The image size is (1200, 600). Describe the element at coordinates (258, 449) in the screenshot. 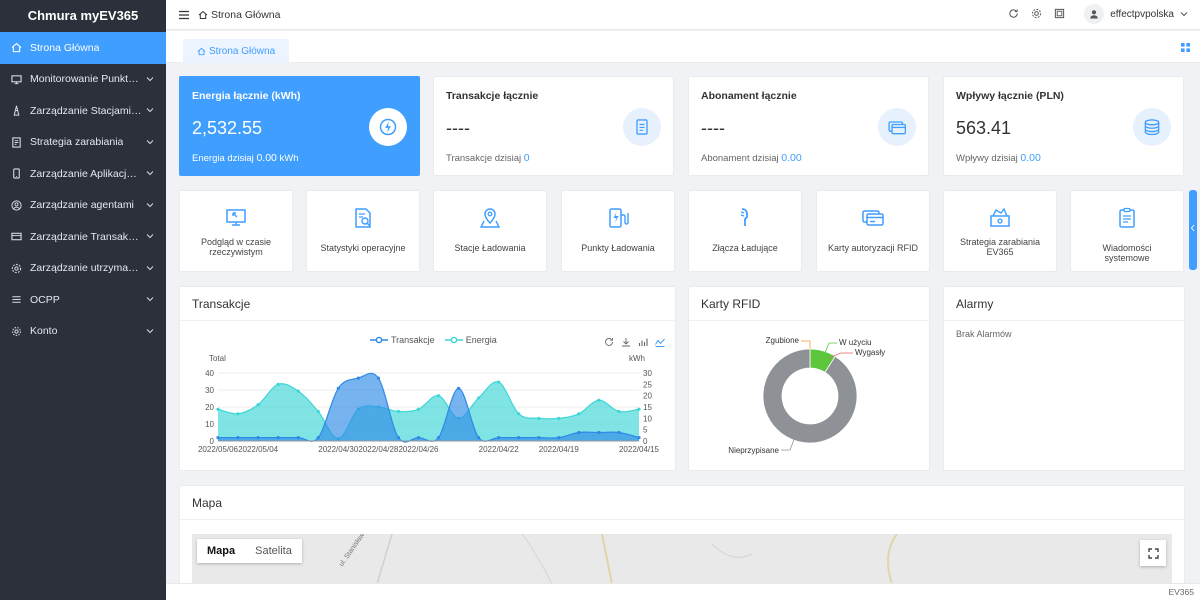

I see `x-tick-label: 2022/05/04` at that location.